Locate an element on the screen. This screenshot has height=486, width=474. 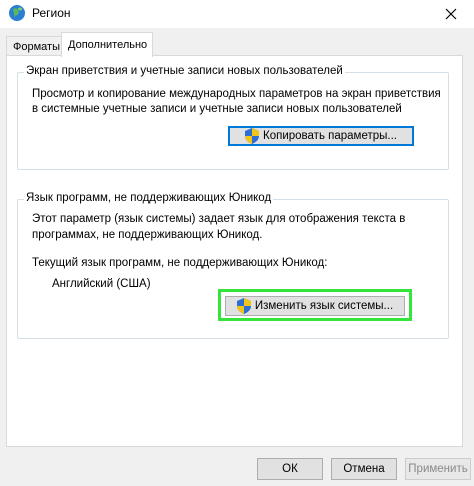
apply-button: Применить is located at coordinates (438, 469).